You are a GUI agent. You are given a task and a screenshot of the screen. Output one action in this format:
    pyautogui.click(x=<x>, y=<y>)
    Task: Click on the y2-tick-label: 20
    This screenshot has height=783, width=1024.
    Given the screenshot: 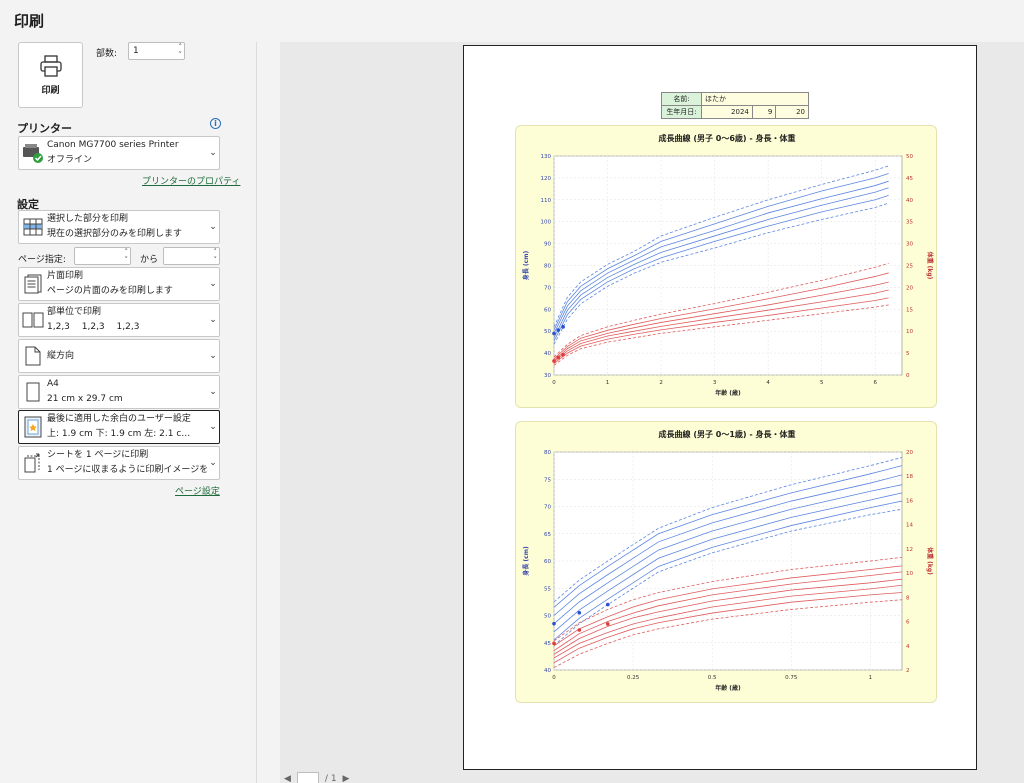 What is the action you would take?
    pyautogui.click(x=909, y=453)
    